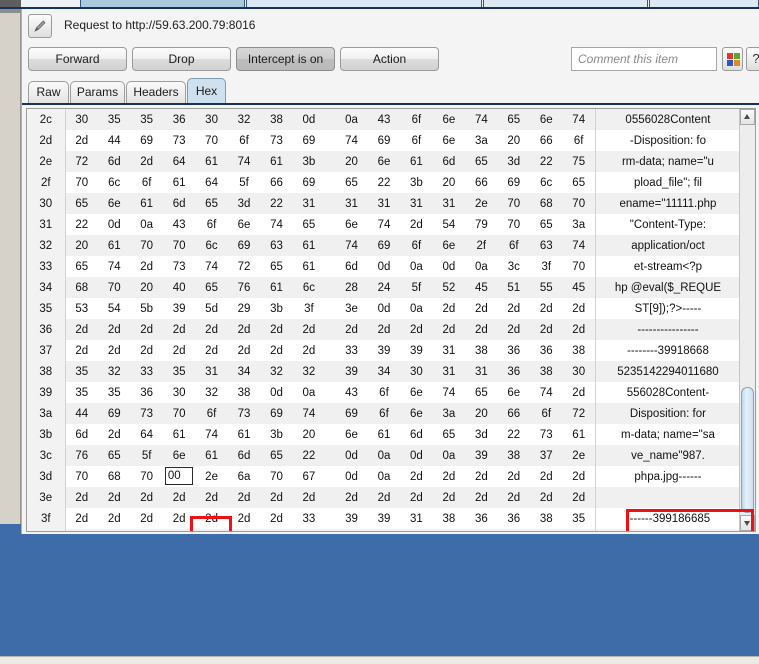 Image resolution: width=759 pixels, height=664 pixels. I want to click on hex-byte-cell: 3b, so click(309, 161).